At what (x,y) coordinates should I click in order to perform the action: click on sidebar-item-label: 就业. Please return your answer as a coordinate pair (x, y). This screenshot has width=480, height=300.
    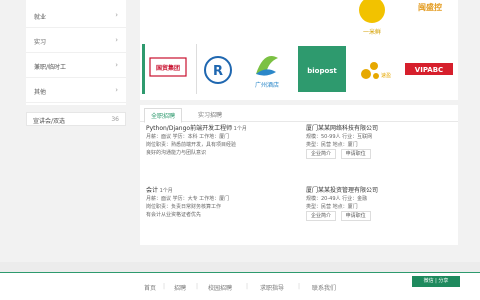
    Looking at the image, I should click on (40, 17).